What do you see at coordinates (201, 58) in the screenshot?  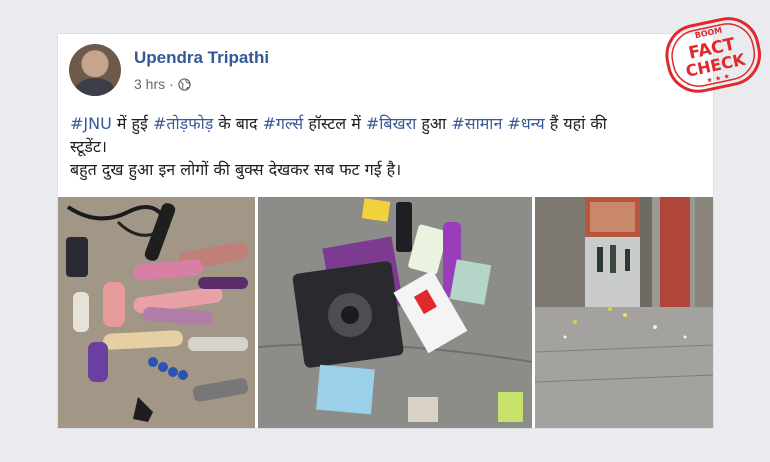 I see `author-name: Upendra Tripathi` at bounding box center [201, 58].